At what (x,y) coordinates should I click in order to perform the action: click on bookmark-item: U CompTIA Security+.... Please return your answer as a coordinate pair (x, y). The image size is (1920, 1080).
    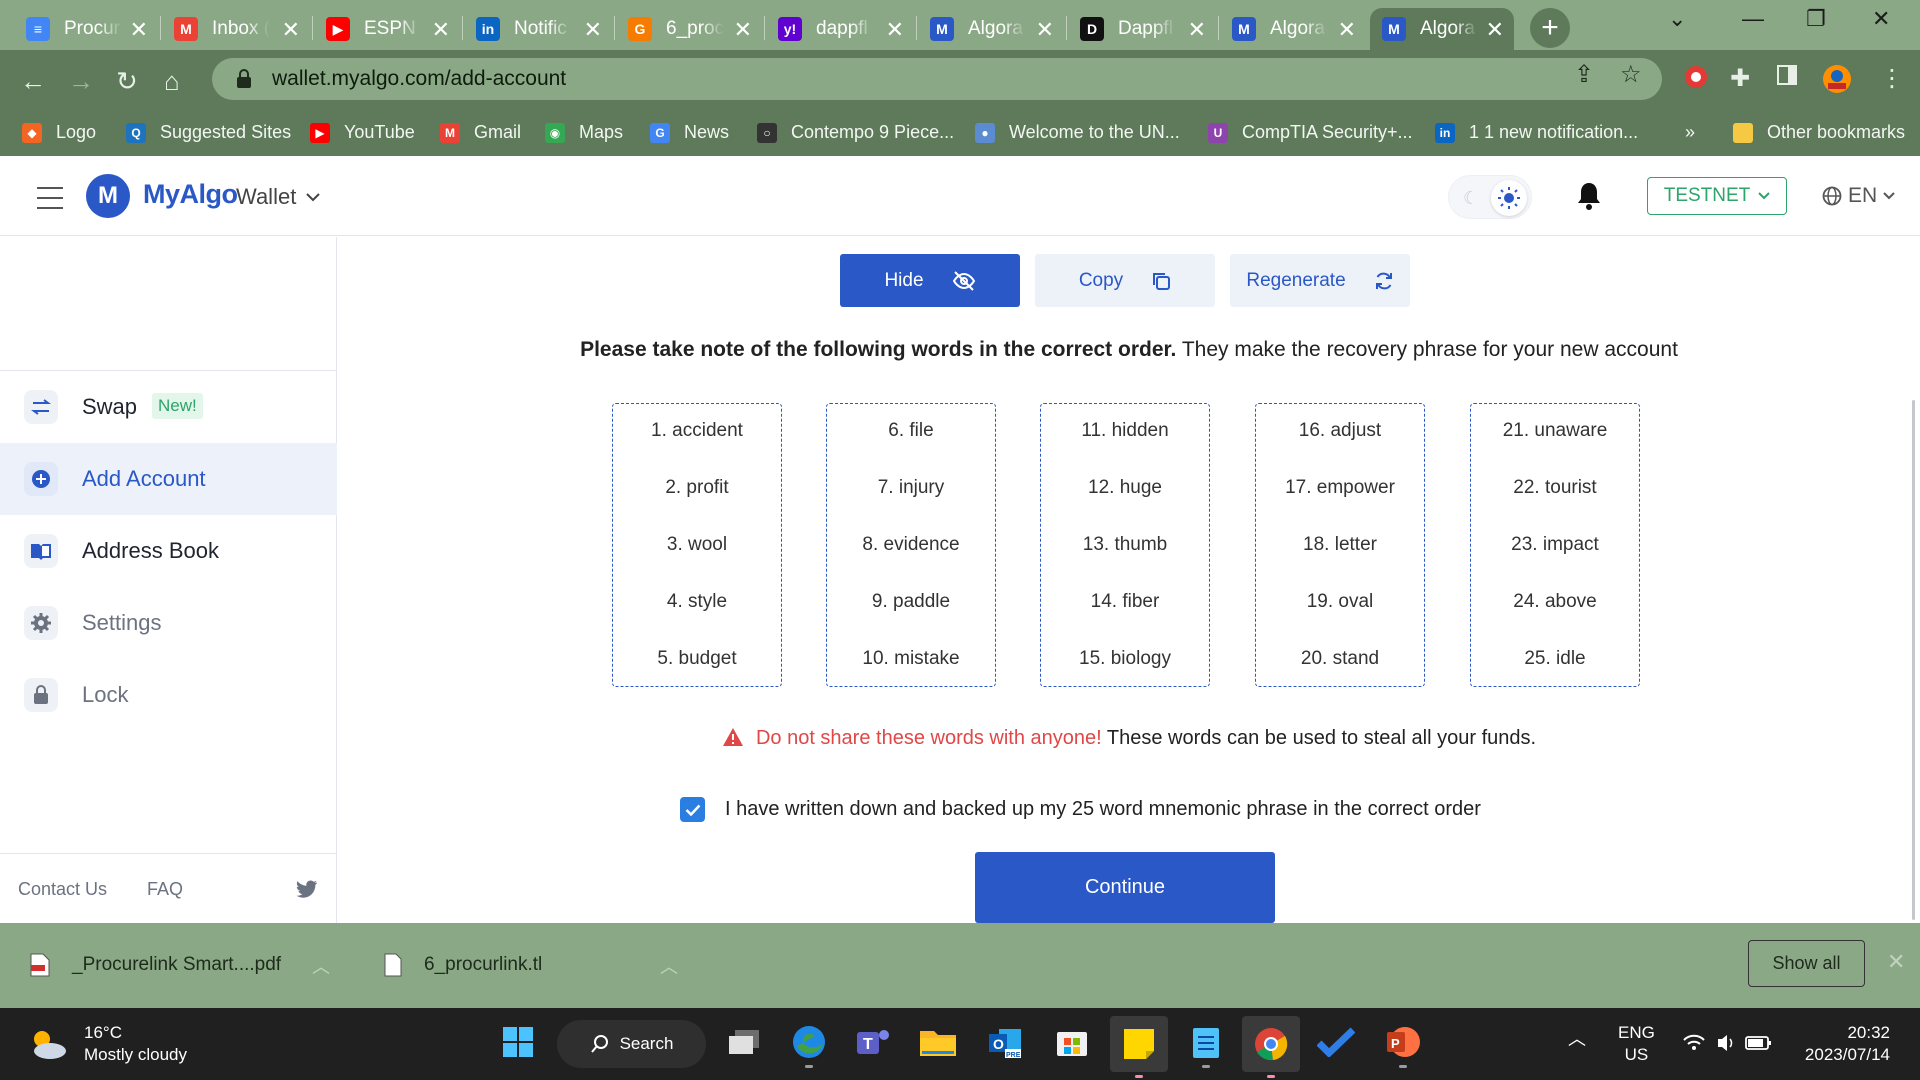
    Looking at the image, I should click on (1310, 132).